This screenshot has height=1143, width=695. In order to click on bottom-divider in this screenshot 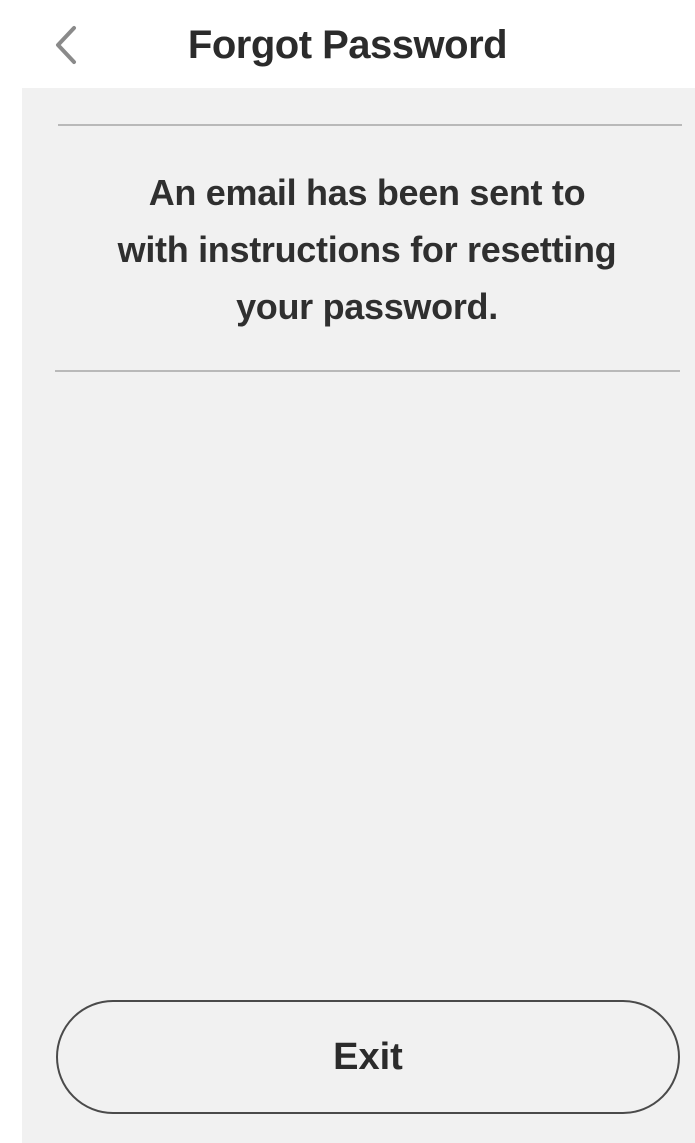, I will do `click(367, 371)`.